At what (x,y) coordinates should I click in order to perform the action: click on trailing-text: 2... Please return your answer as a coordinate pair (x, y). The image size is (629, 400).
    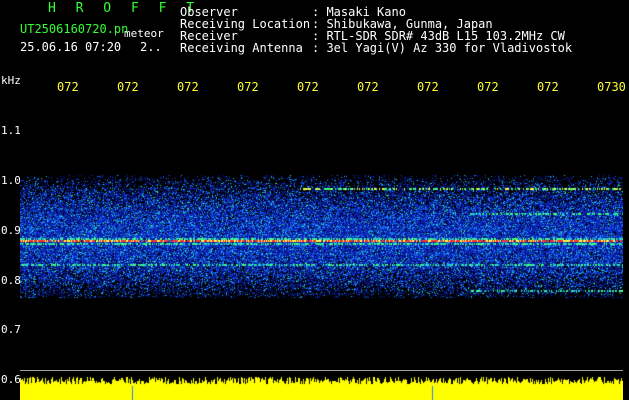
    Looking at the image, I should click on (151, 47).